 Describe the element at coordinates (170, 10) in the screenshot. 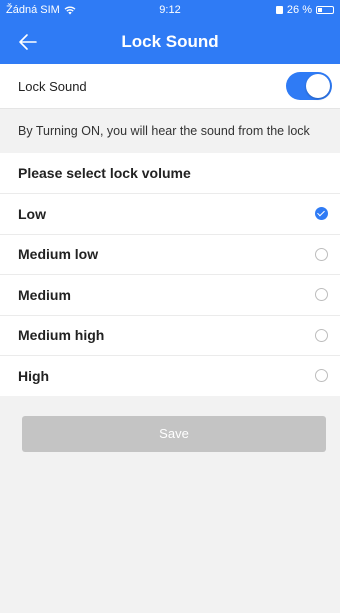

I see `status-bar: Žádná SIM 9:12 26 %` at that location.